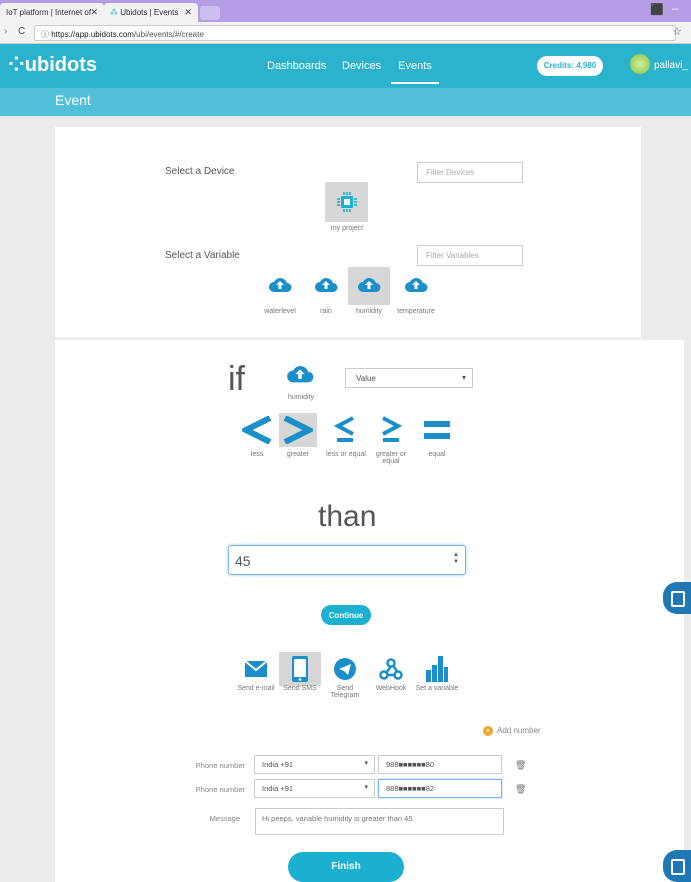 This screenshot has height=882, width=691. I want to click on ubidots-logo: ⁘ubidots, so click(52, 64).